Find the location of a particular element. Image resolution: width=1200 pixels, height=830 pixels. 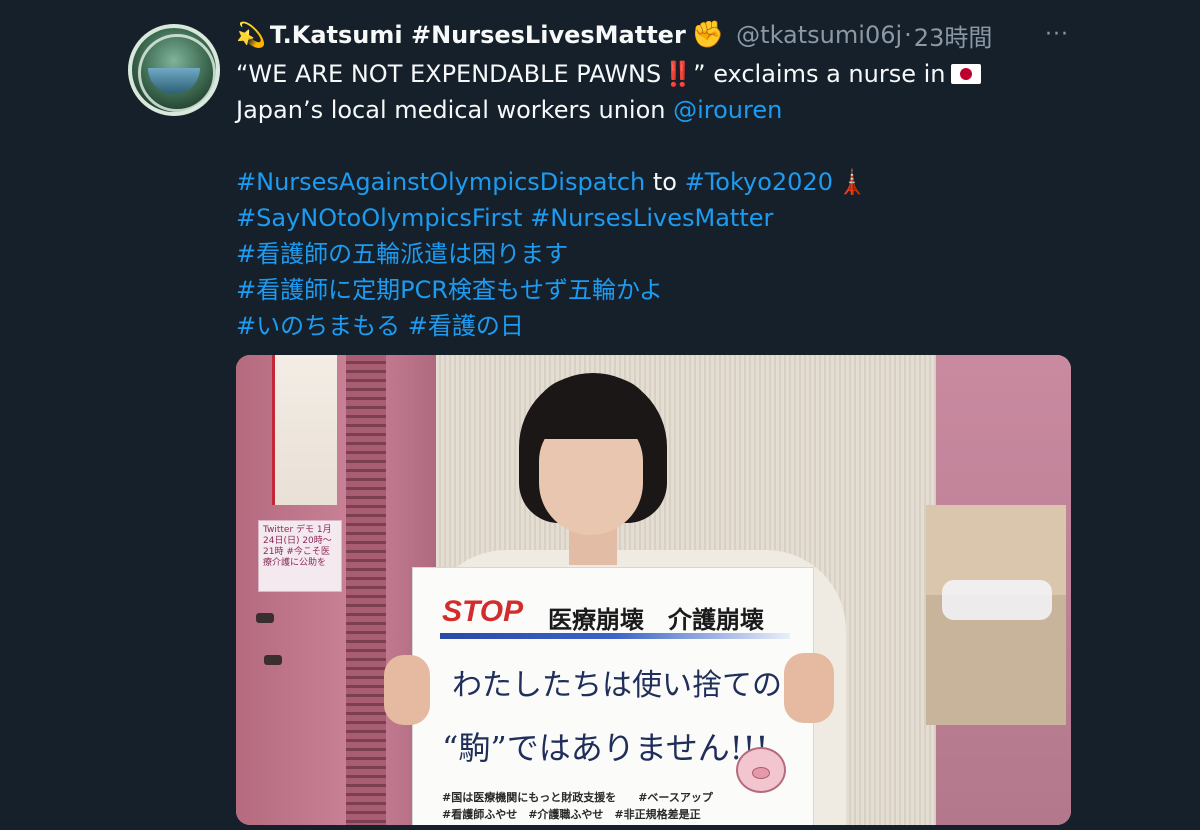

hashtag-link: #看護師に定期PCR検査もせず五輪かよ is located at coordinates (449, 290).